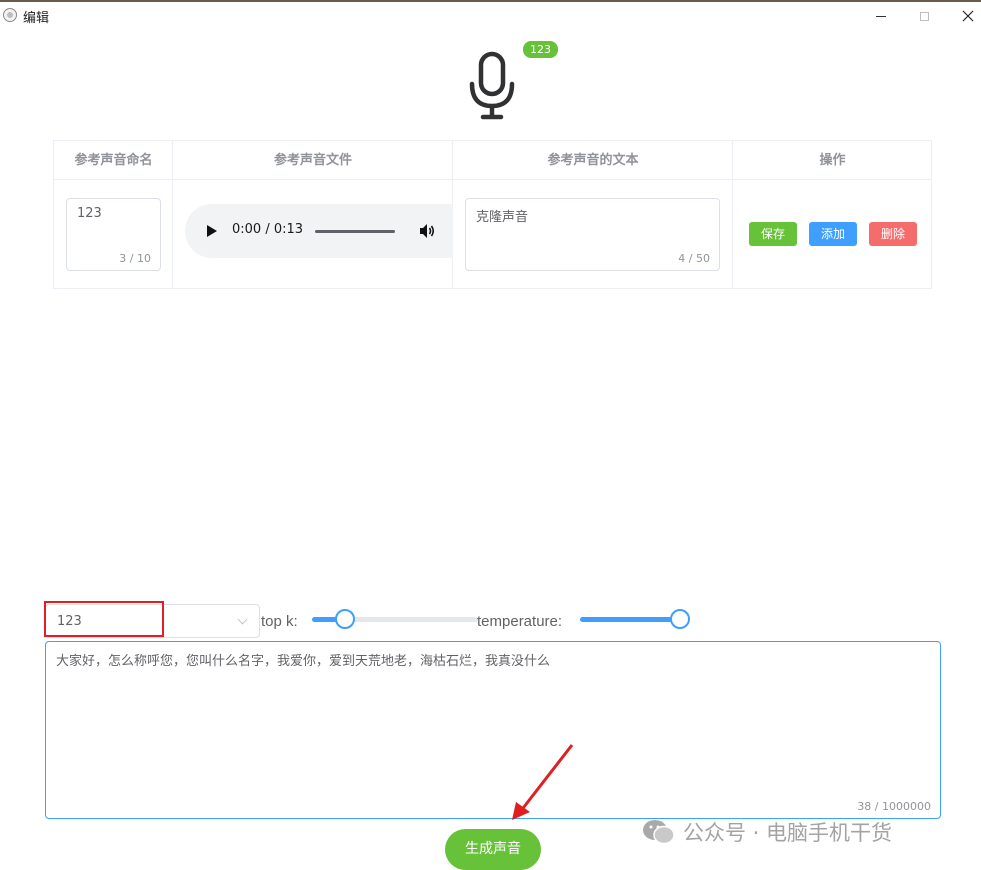  I want to click on arrow-annotation-icon, so click(543, 782).